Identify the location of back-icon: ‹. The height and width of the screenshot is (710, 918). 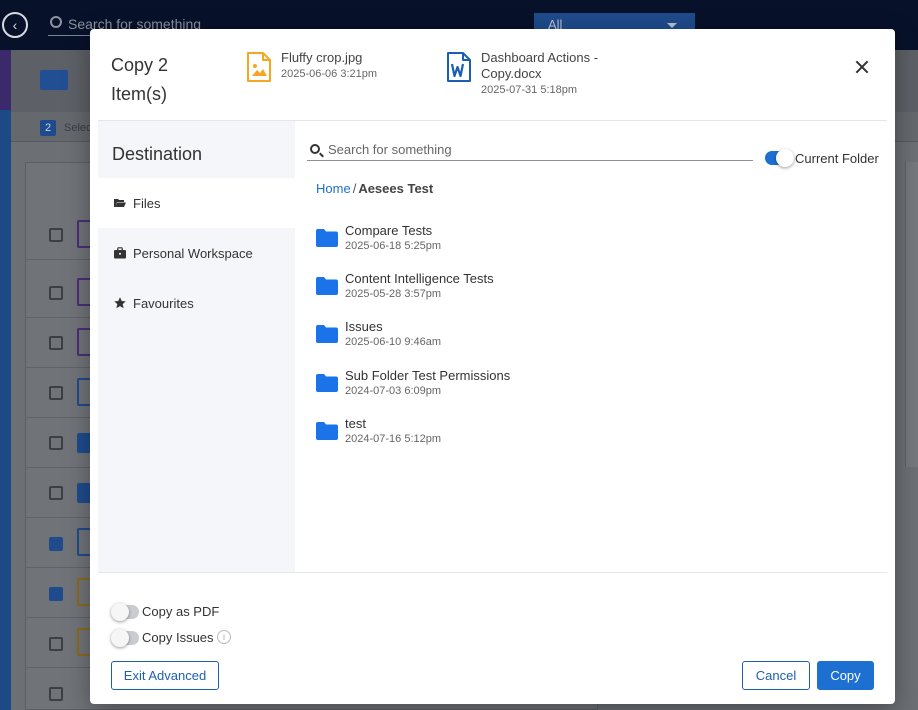
(15, 25).